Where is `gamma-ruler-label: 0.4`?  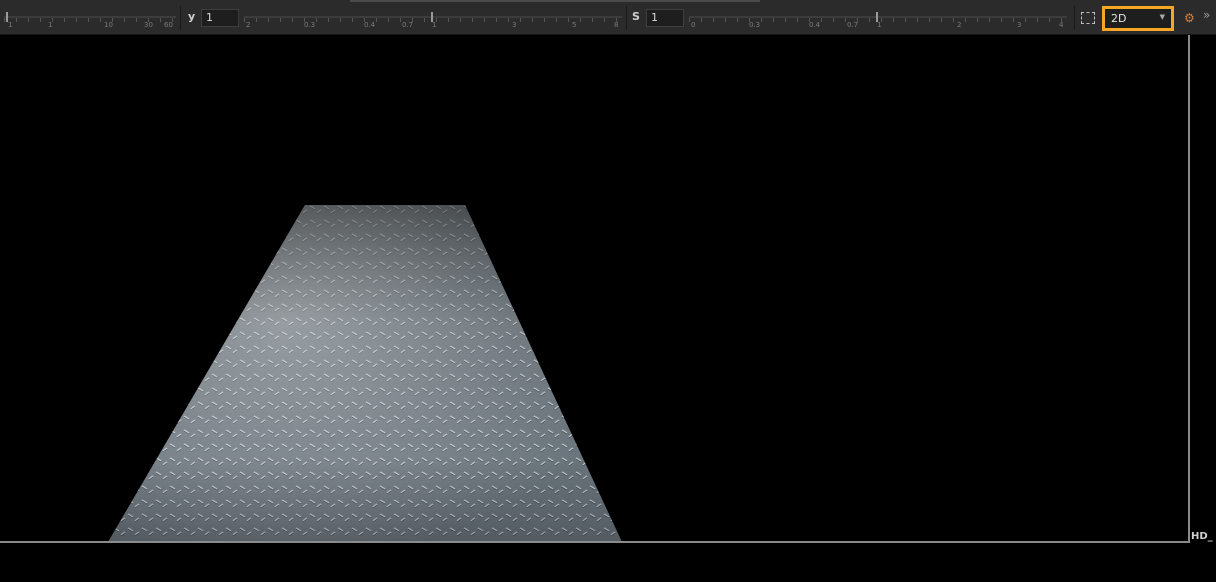
gamma-ruler-label: 0.4 is located at coordinates (370, 25).